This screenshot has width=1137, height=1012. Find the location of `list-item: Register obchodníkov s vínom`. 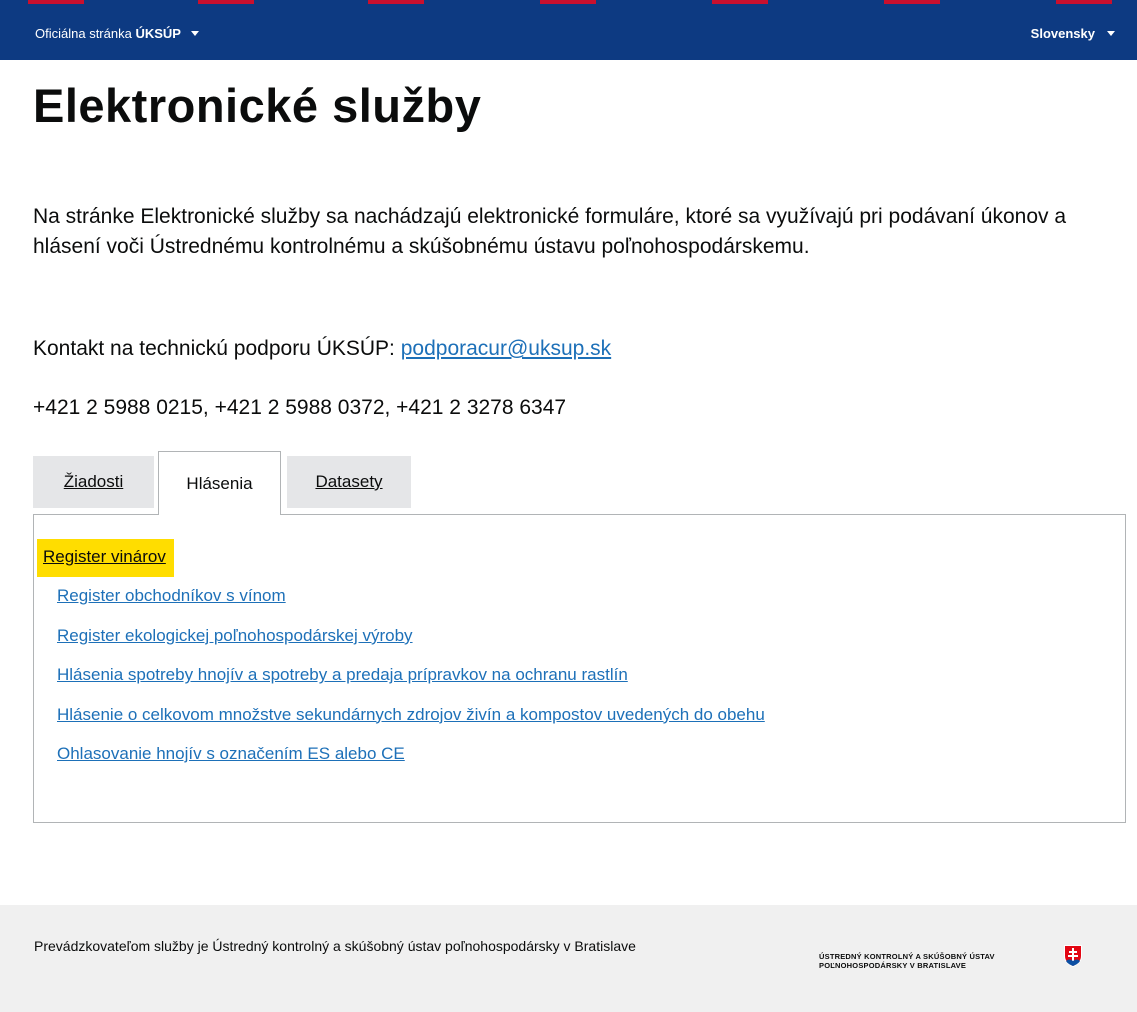

list-item: Register obchodníkov s vínom is located at coordinates (399, 605).